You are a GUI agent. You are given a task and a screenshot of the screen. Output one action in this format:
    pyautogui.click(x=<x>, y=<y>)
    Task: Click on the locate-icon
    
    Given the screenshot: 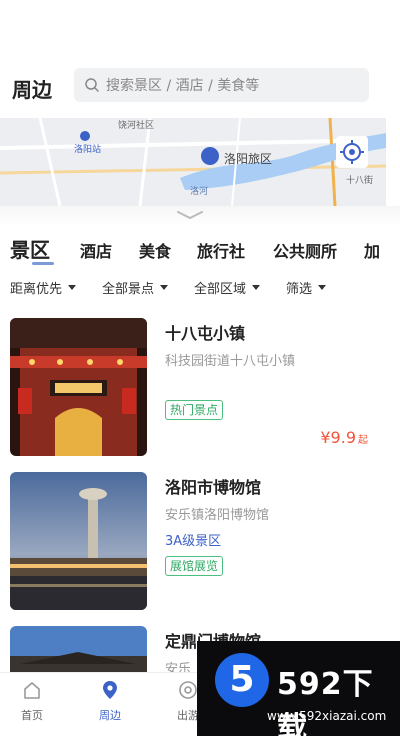 What is the action you would take?
    pyautogui.click(x=352, y=152)
    